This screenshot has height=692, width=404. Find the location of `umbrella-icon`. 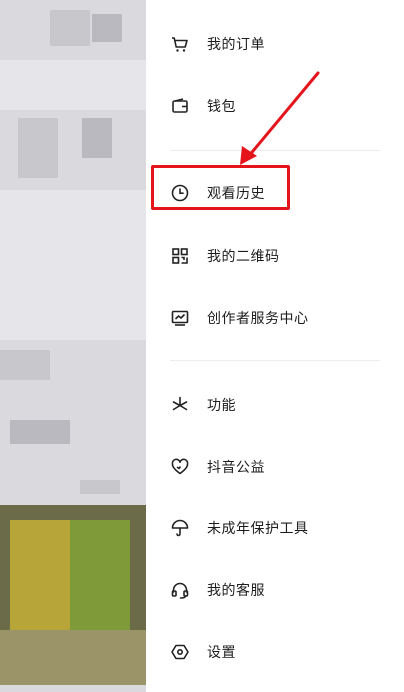

umbrella-icon is located at coordinates (180, 528).